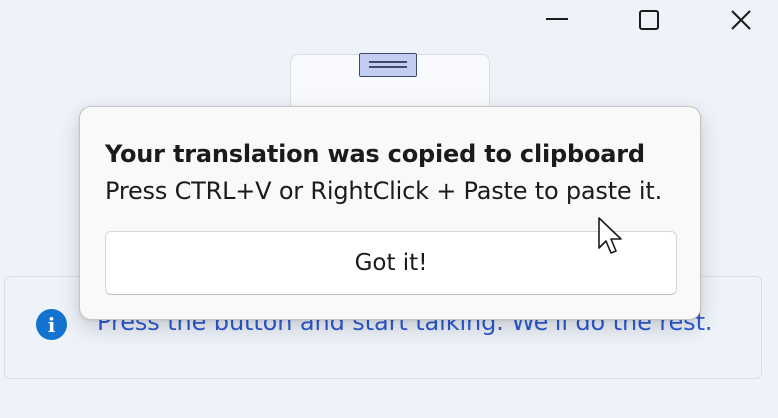 The width and height of the screenshot is (778, 418). I want to click on maximize-icon, so click(649, 20).